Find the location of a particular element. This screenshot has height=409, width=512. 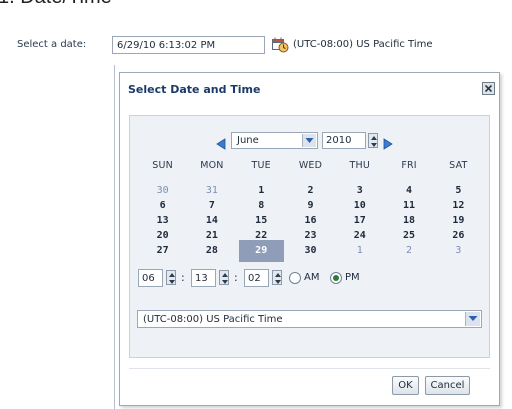

year-input is located at coordinates (344, 140).